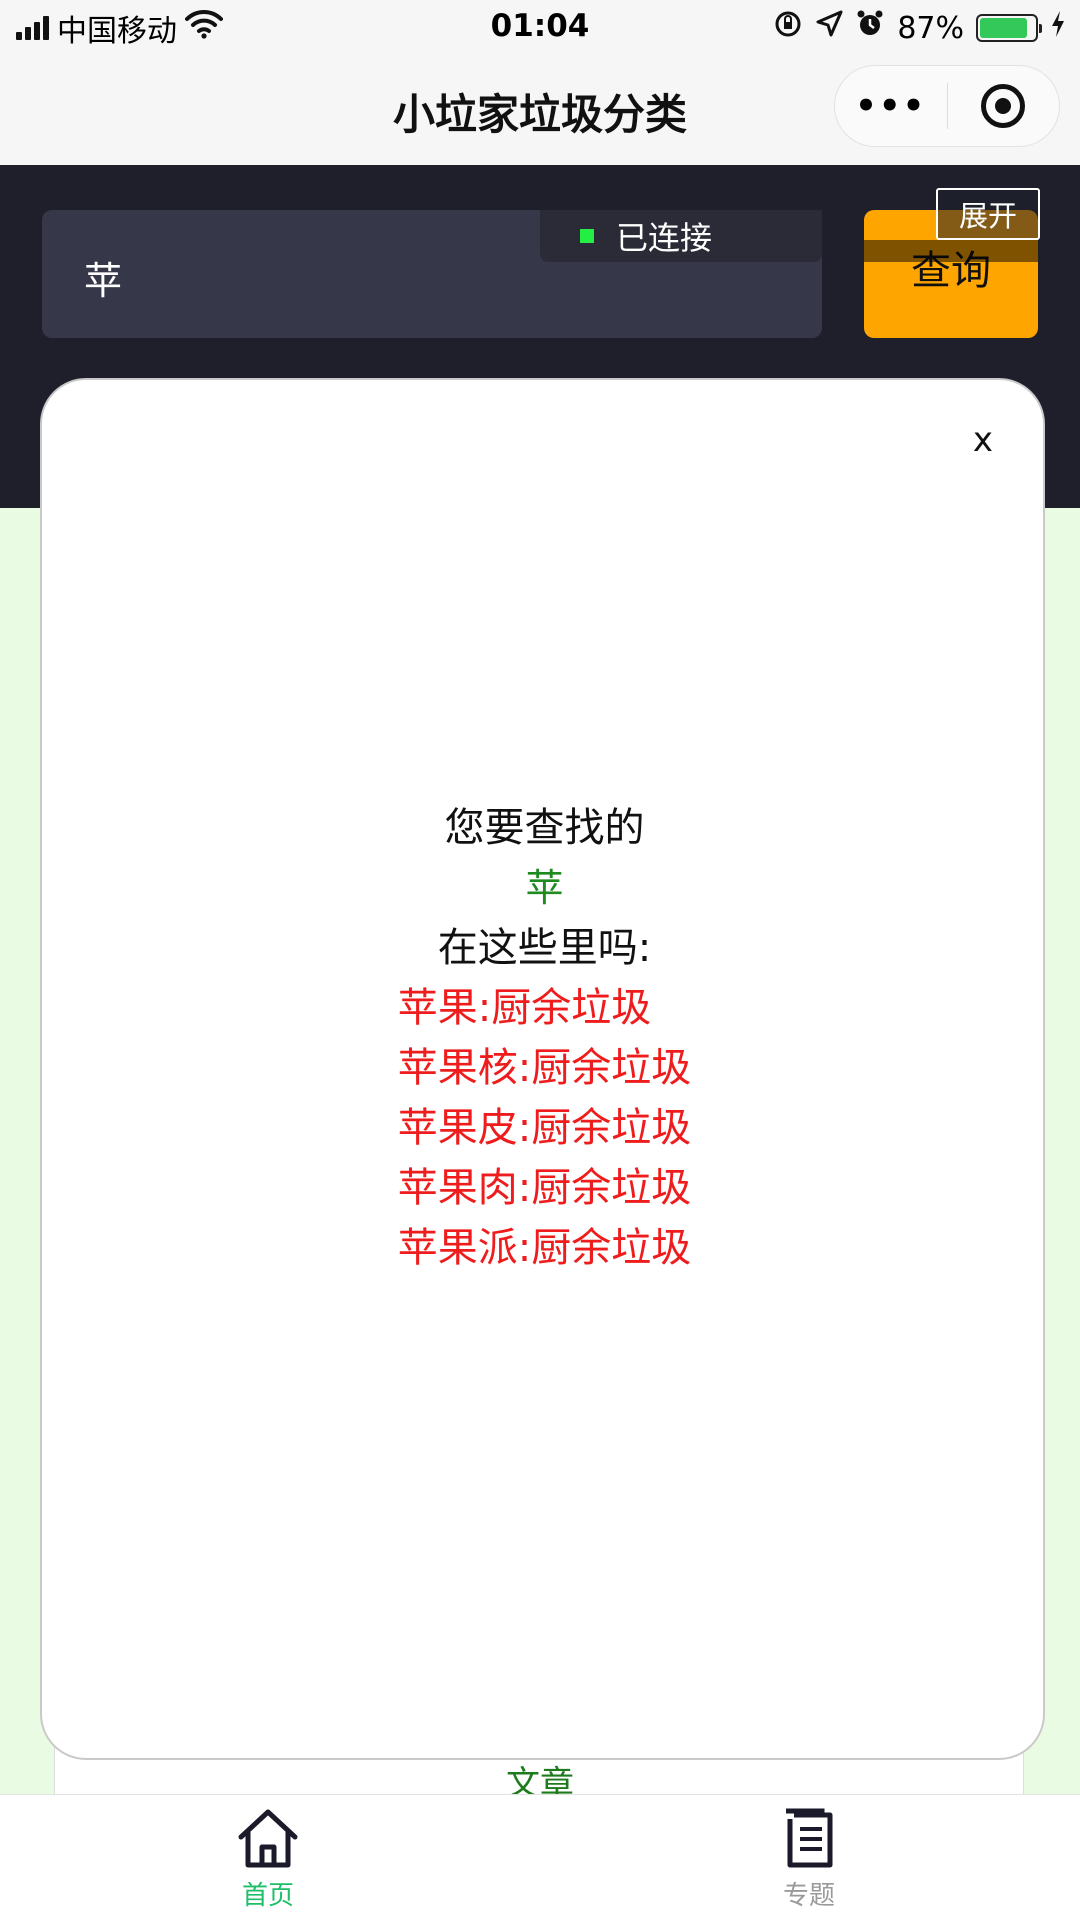 The width and height of the screenshot is (1080, 1920). I want to click on connection-status: 已连接, so click(681, 236).